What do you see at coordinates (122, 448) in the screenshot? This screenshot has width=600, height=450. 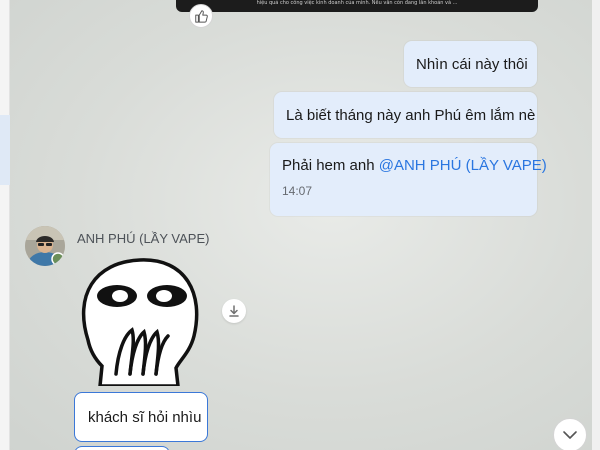 I see `received-message-partial` at bounding box center [122, 448].